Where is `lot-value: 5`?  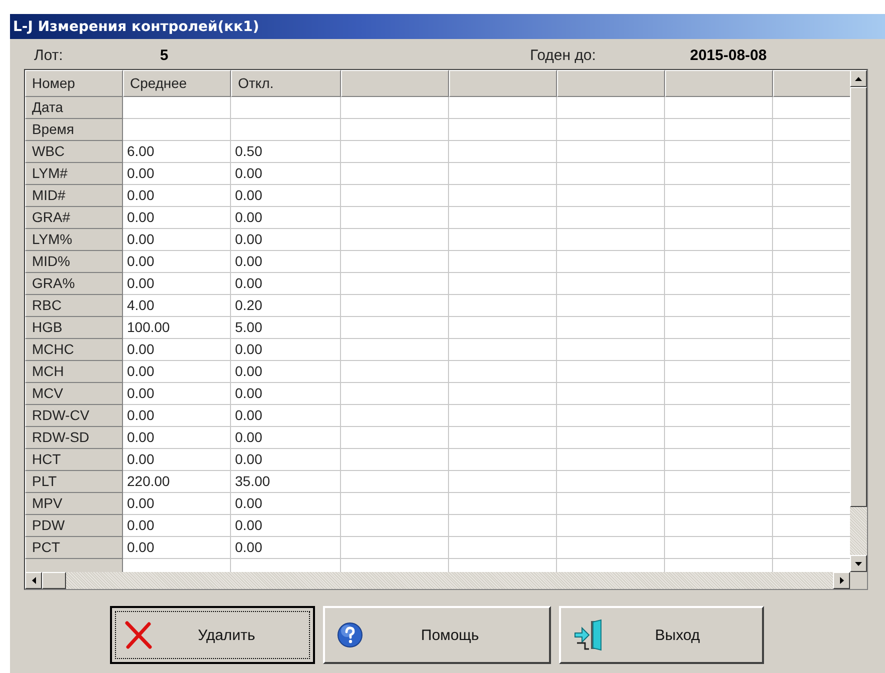
lot-value: 5 is located at coordinates (164, 55).